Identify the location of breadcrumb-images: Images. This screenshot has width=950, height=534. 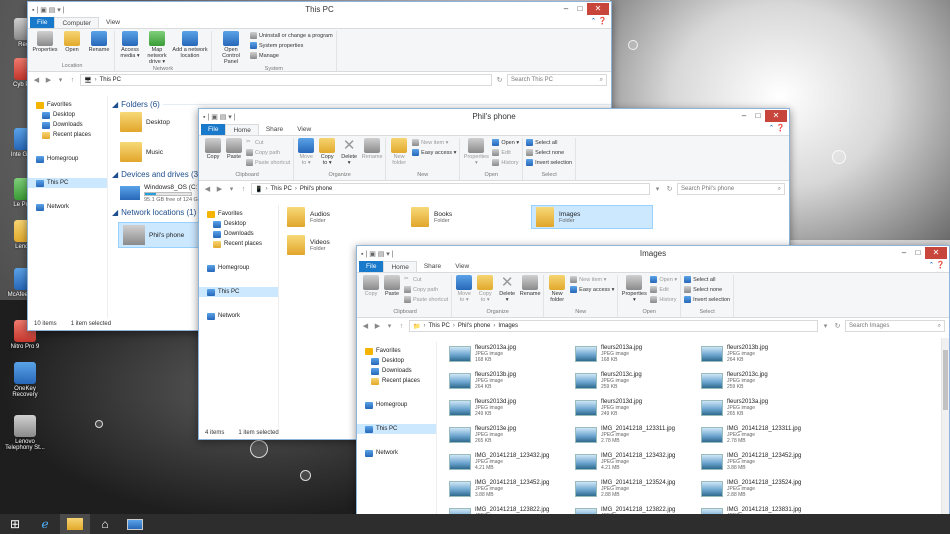
(508, 326).